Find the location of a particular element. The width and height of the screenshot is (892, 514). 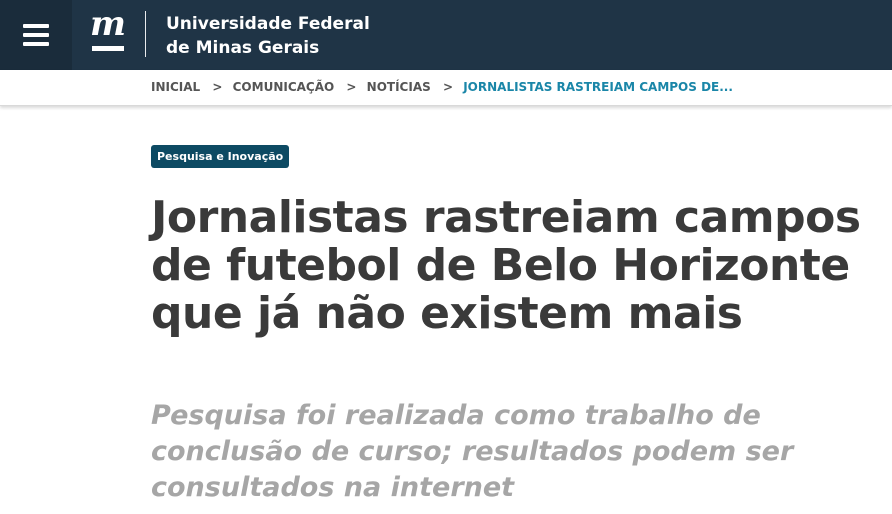

logo-underline is located at coordinates (108, 48).